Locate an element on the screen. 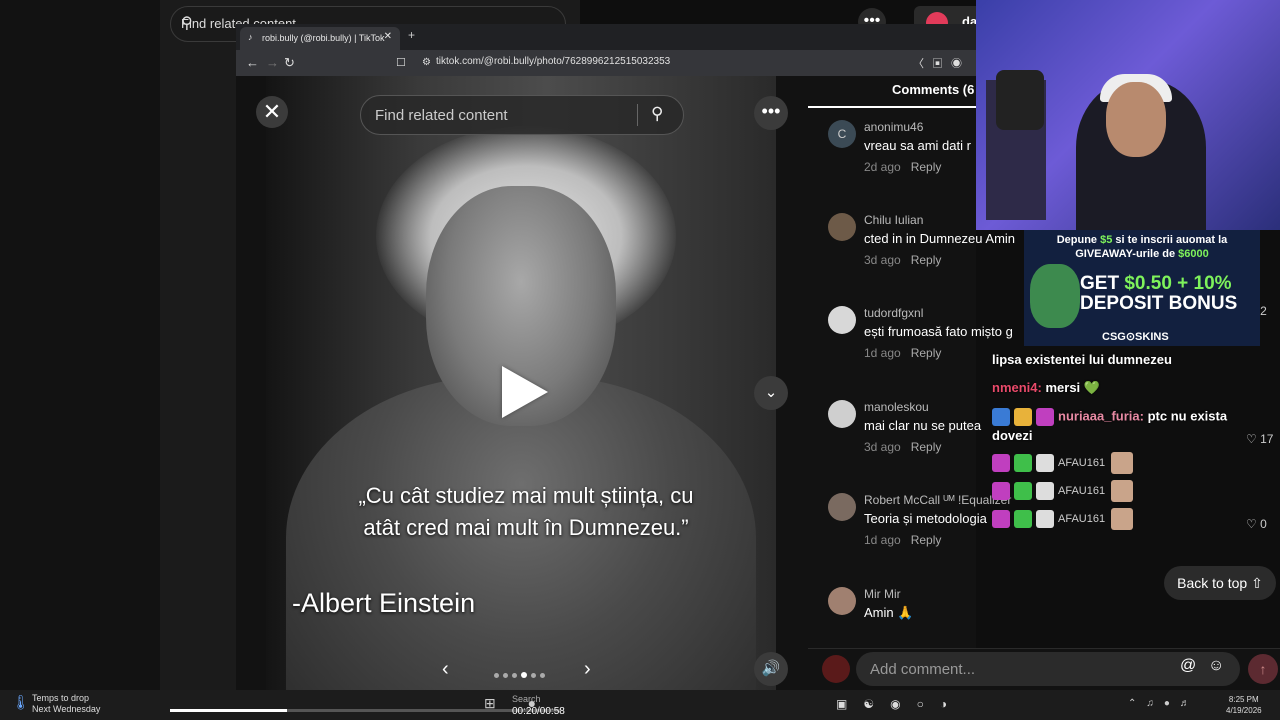  system-clock: 8:25 PM 4/19/2026 is located at coordinates (1244, 705).